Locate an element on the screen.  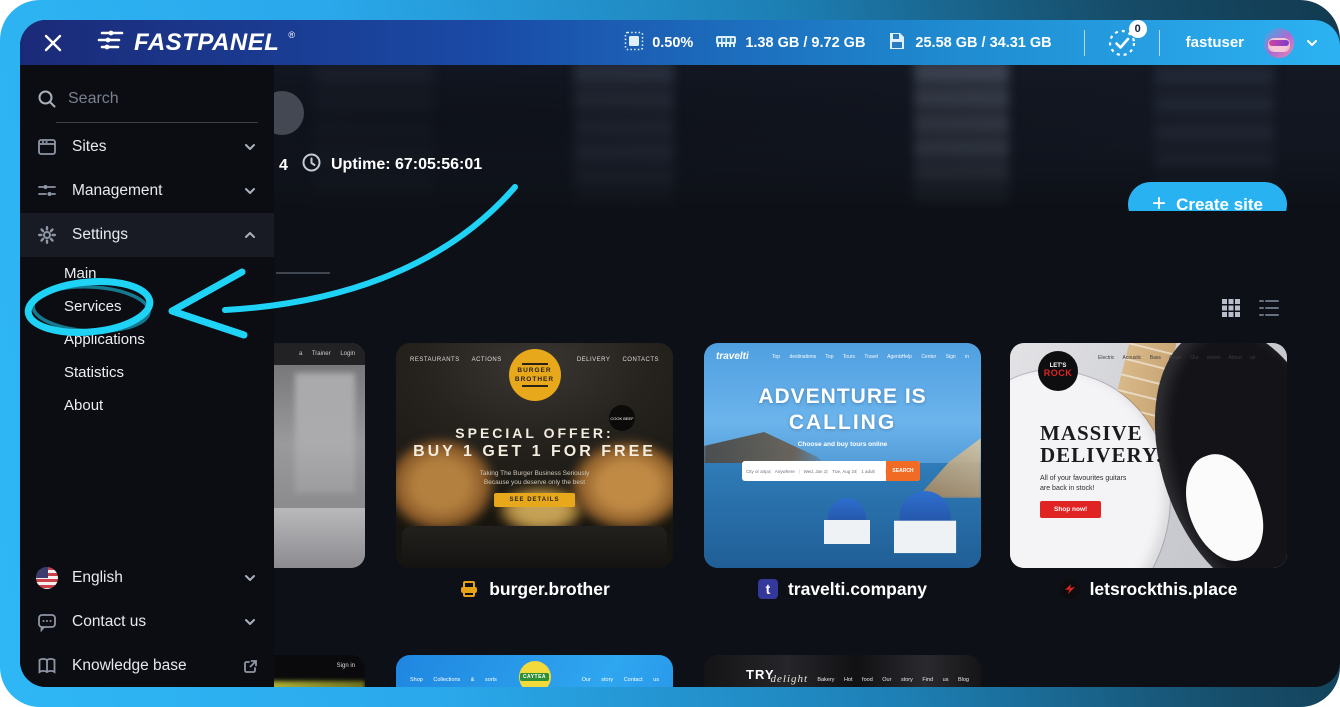
cpu-value: 0.50% is located at coordinates (673, 42).